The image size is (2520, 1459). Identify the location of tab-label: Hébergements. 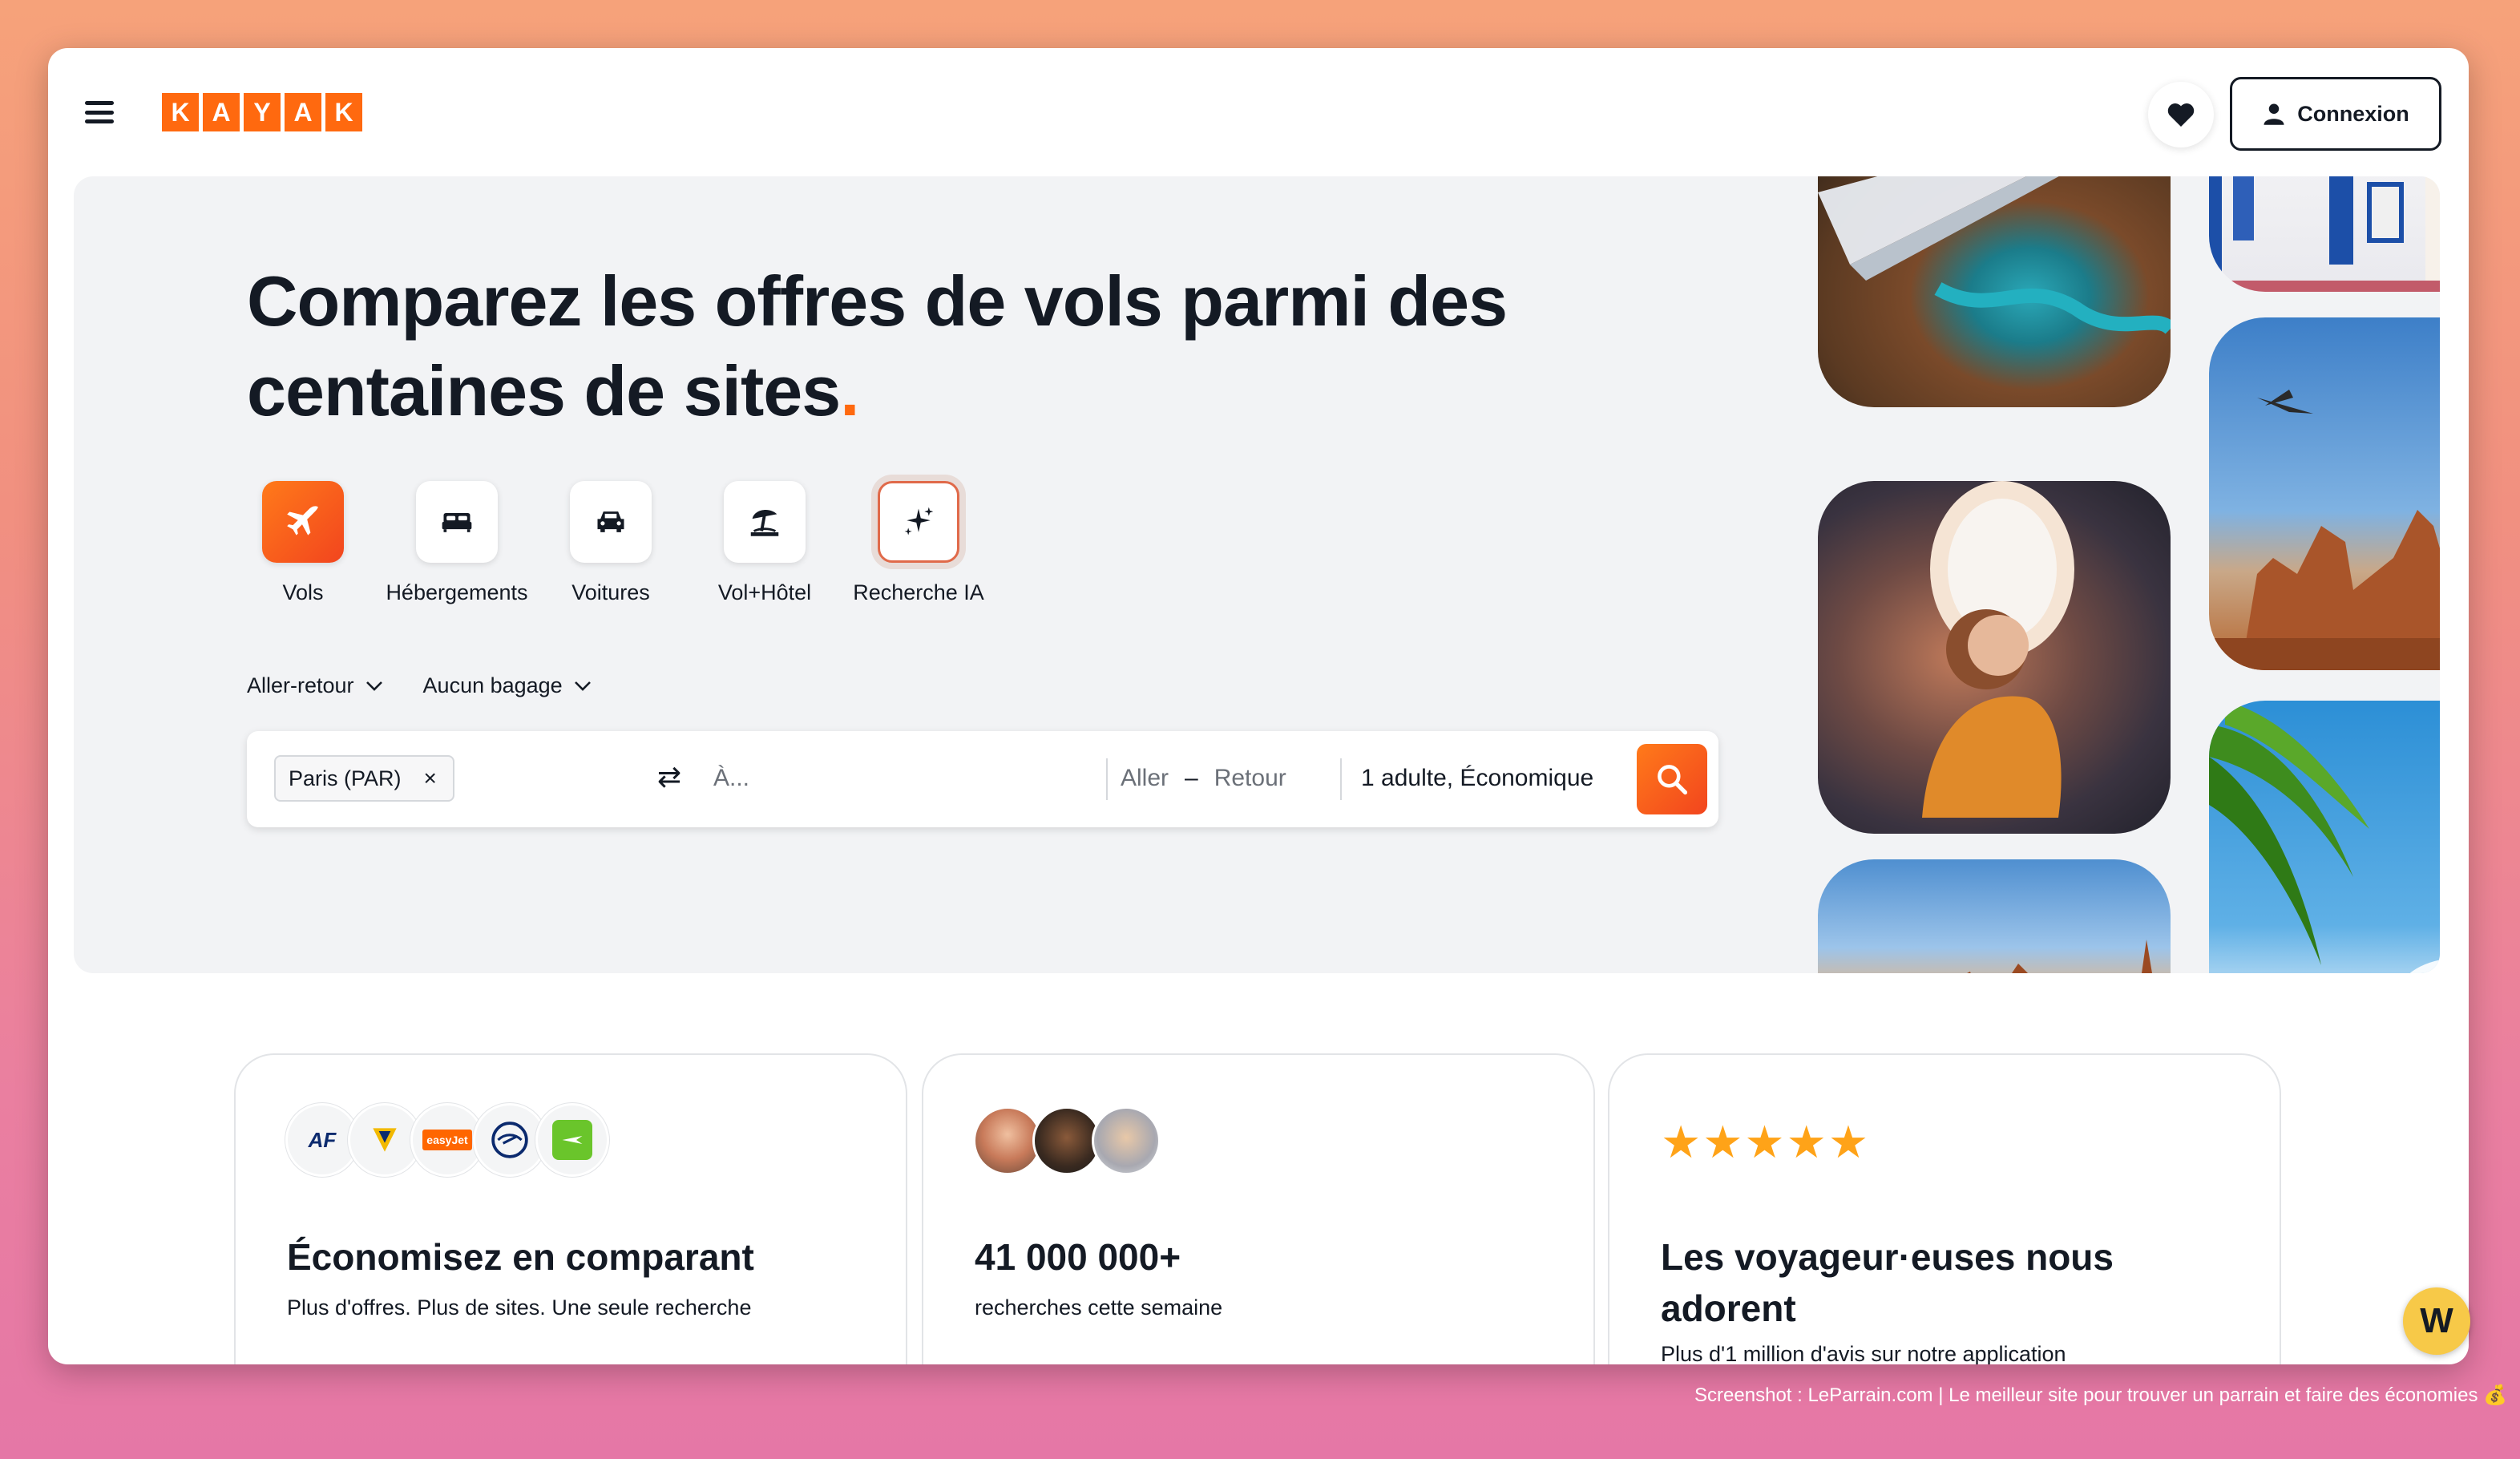
(457, 592).